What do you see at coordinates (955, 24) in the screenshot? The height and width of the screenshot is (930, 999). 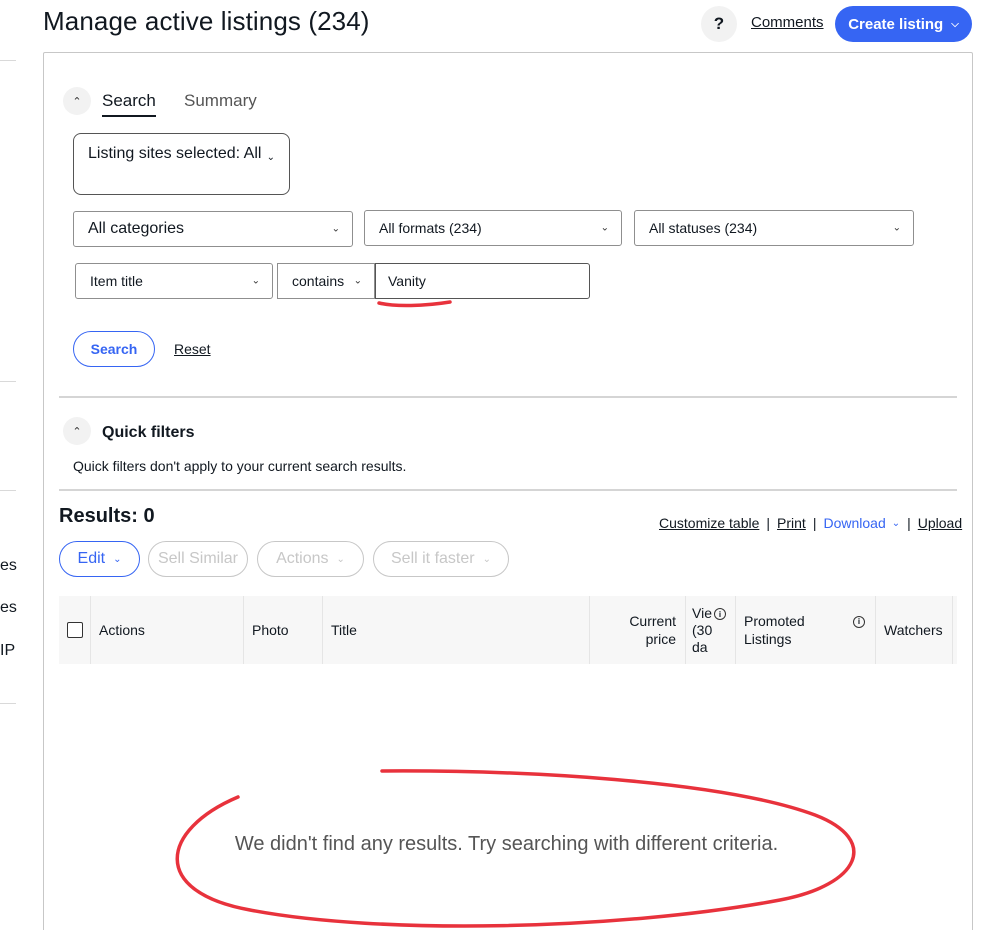 I see `chevron-down-icon: ⌵` at bounding box center [955, 24].